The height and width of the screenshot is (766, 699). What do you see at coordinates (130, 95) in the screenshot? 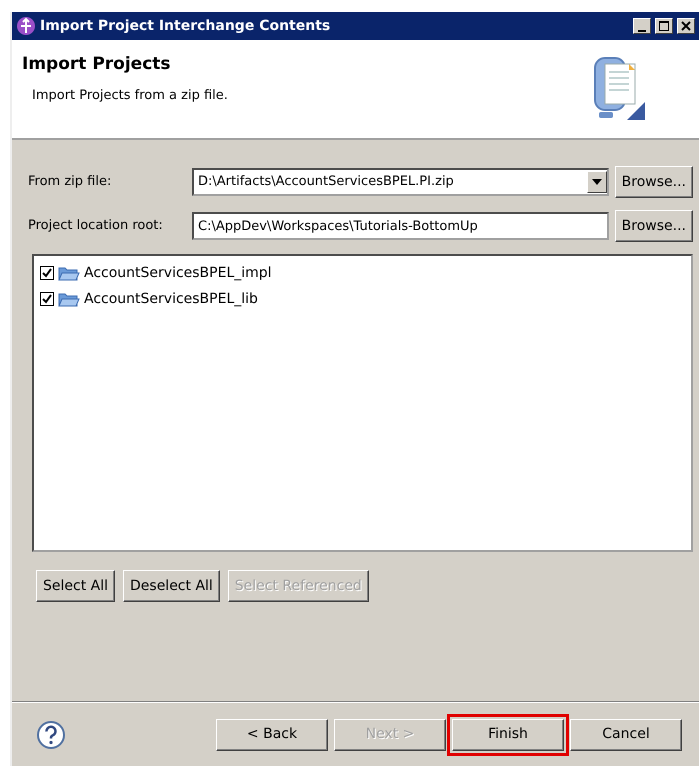
I see `page-description: Import Projects from a zip file.` at bounding box center [130, 95].